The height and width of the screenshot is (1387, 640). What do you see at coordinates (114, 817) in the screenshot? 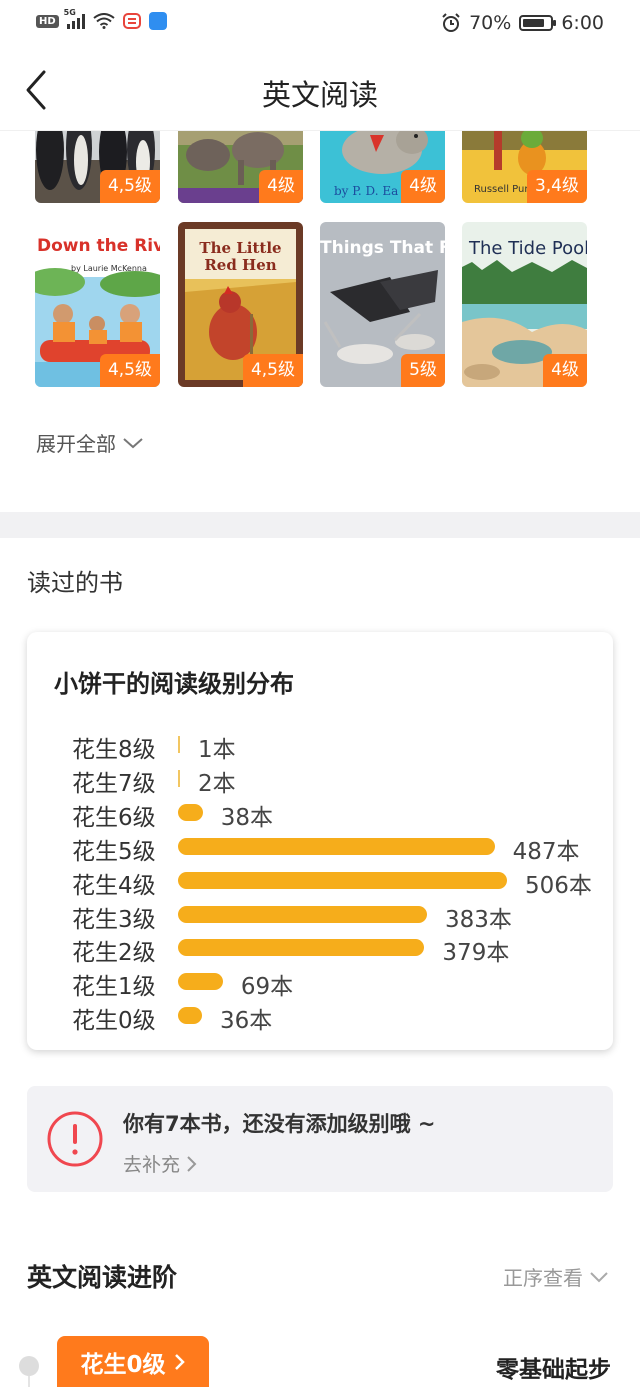
I see `level-label: 花生6级` at bounding box center [114, 817].